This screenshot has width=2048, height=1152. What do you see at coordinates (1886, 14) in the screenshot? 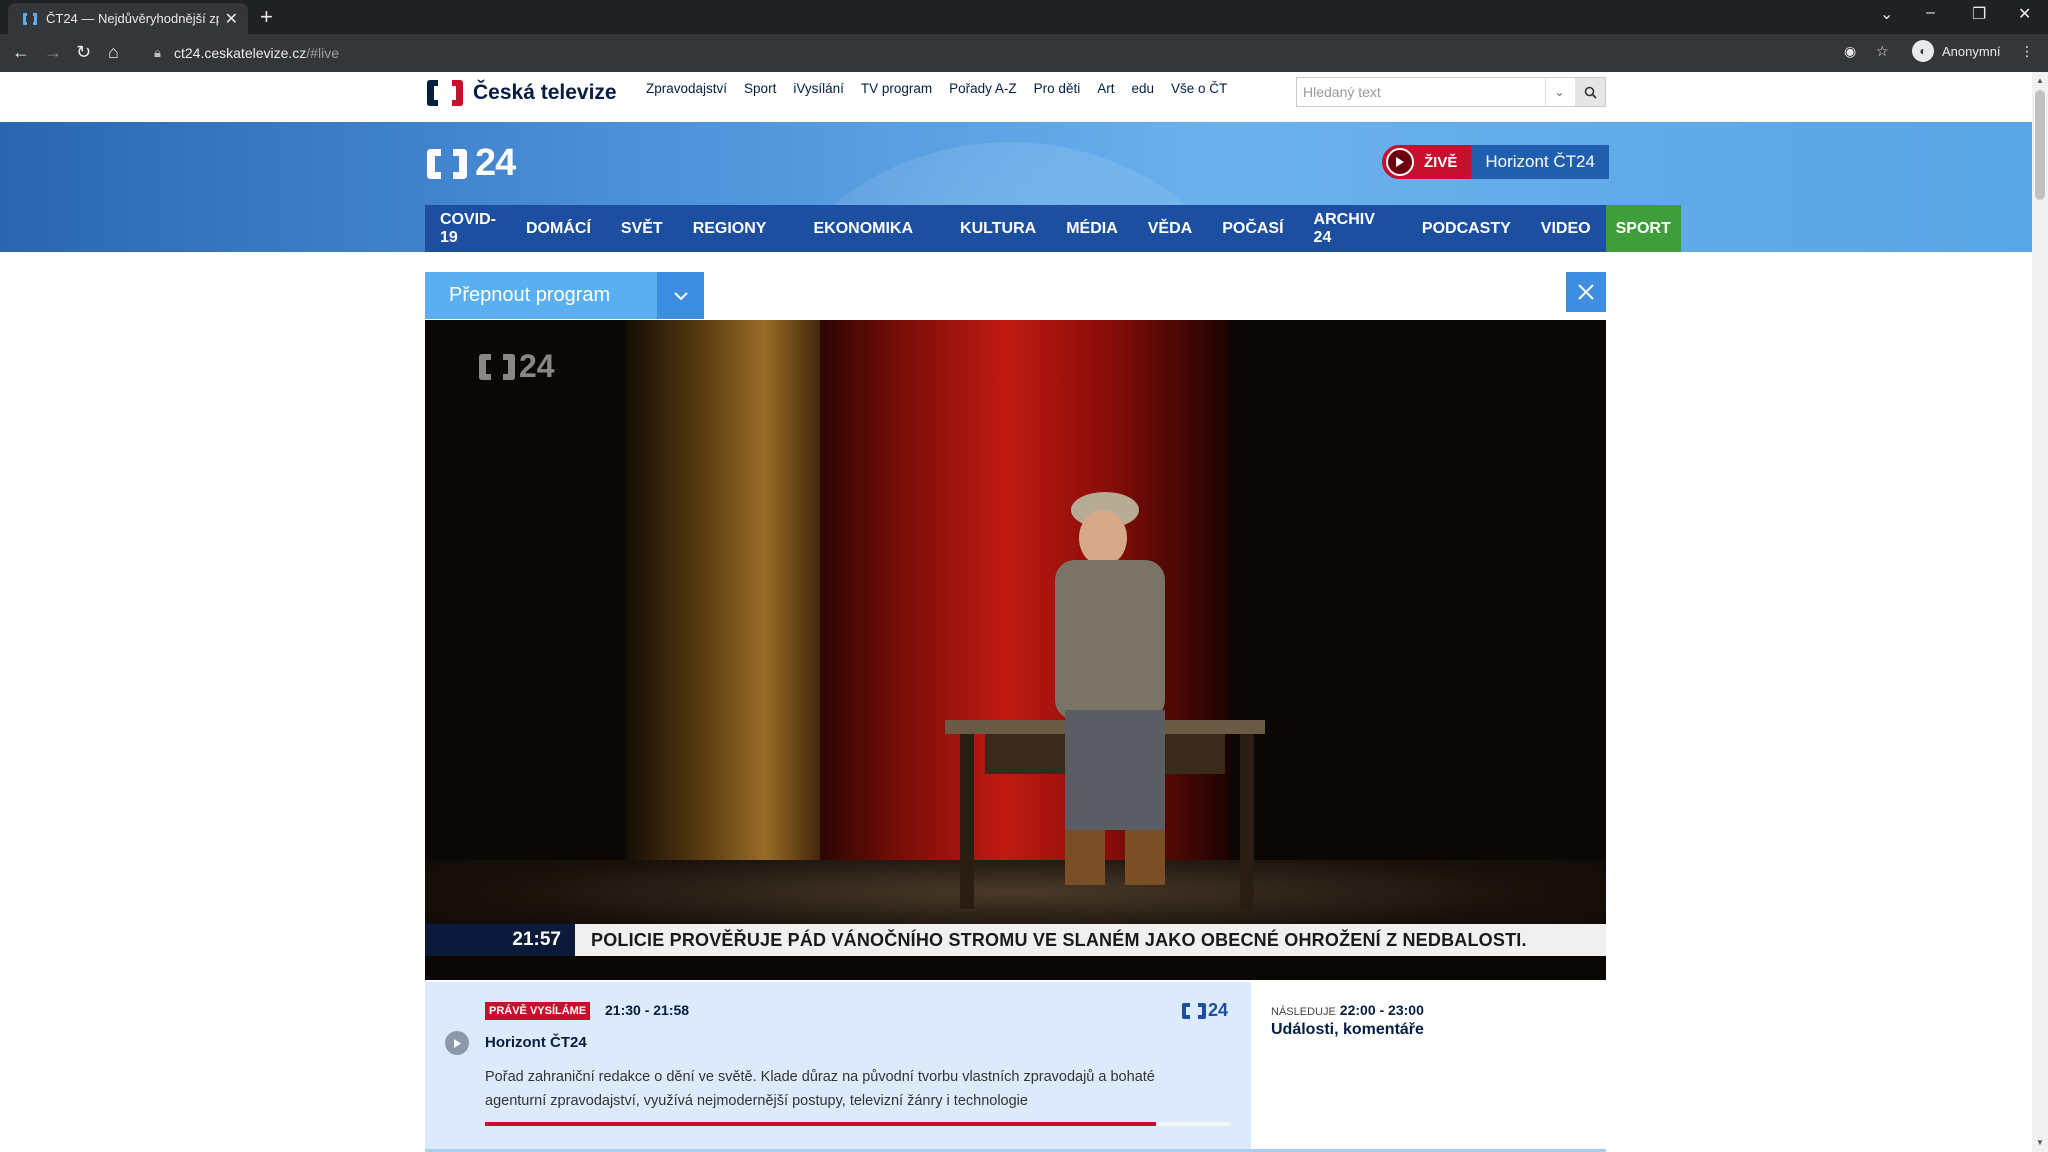
I see `tab-search-icon: ⌄` at bounding box center [1886, 14].